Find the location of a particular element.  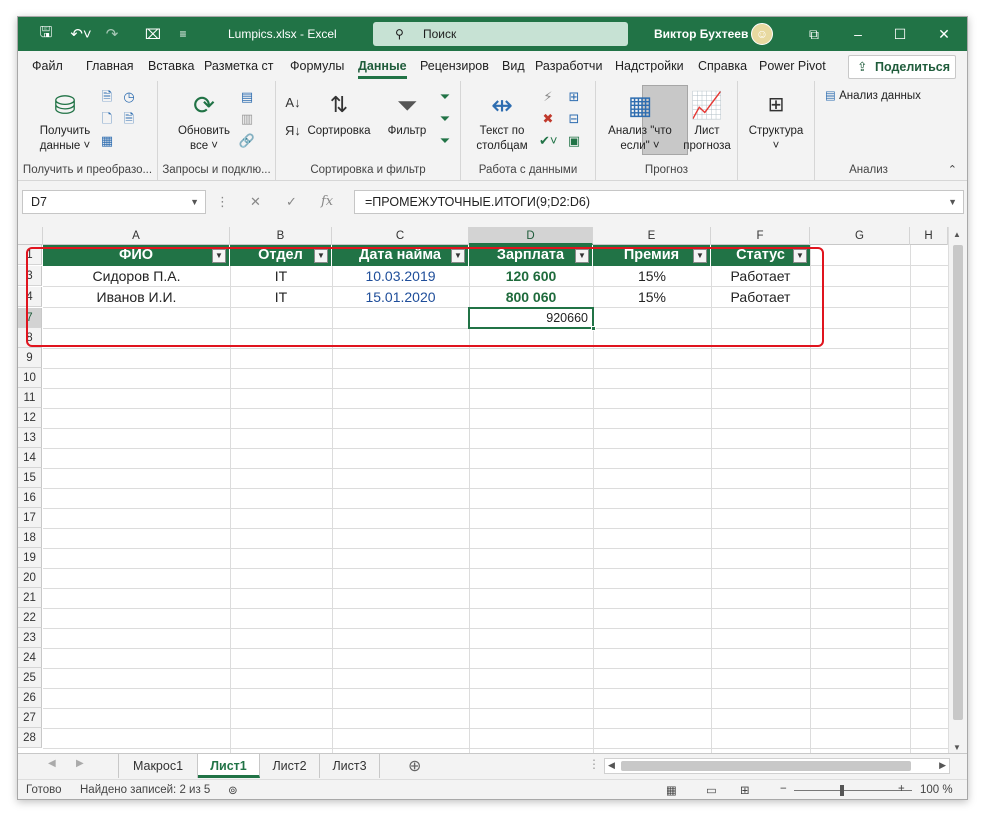

fill-handle is located at coordinates (593, 328).